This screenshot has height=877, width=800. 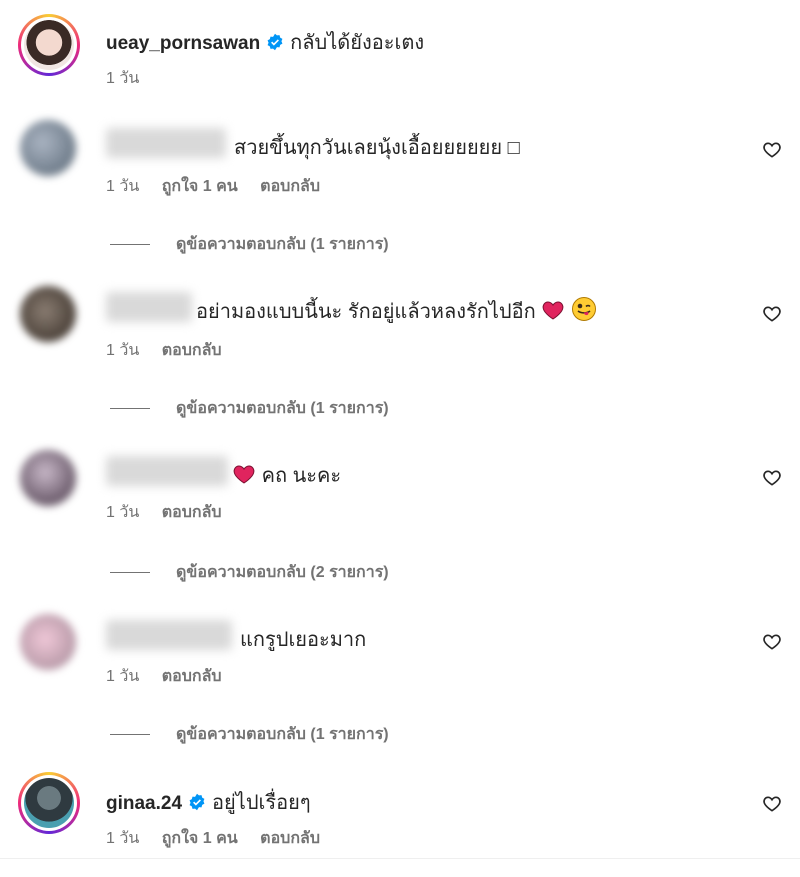 What do you see at coordinates (366, 312) in the screenshot?
I see `comment-body: อย่ามองแบบนี้นะ รักอยู่แล้วหลงรักไปอีก` at bounding box center [366, 312].